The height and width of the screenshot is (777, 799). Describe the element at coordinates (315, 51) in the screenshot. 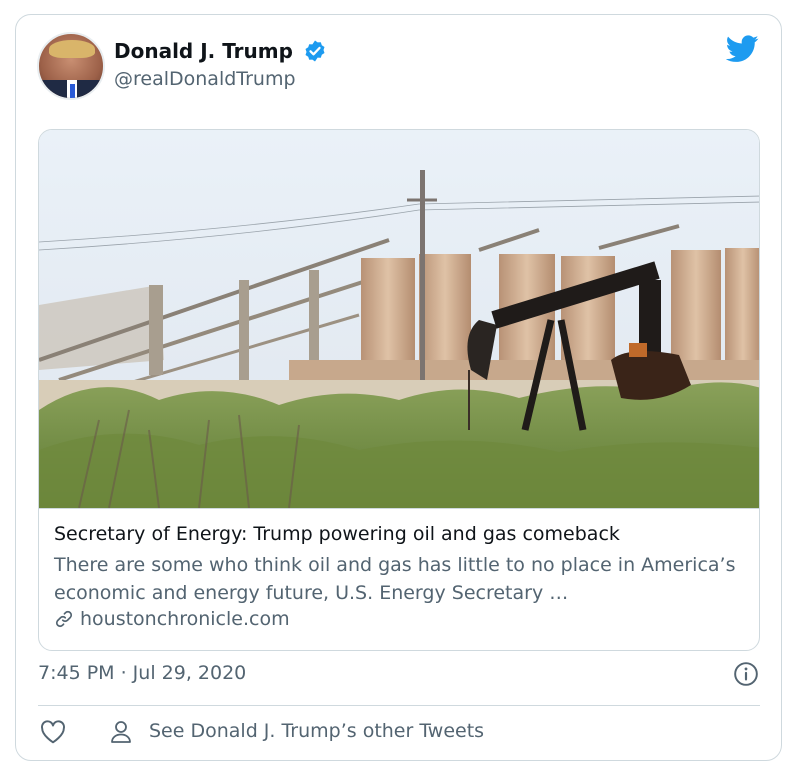

I see `verified-badge-icon` at that location.